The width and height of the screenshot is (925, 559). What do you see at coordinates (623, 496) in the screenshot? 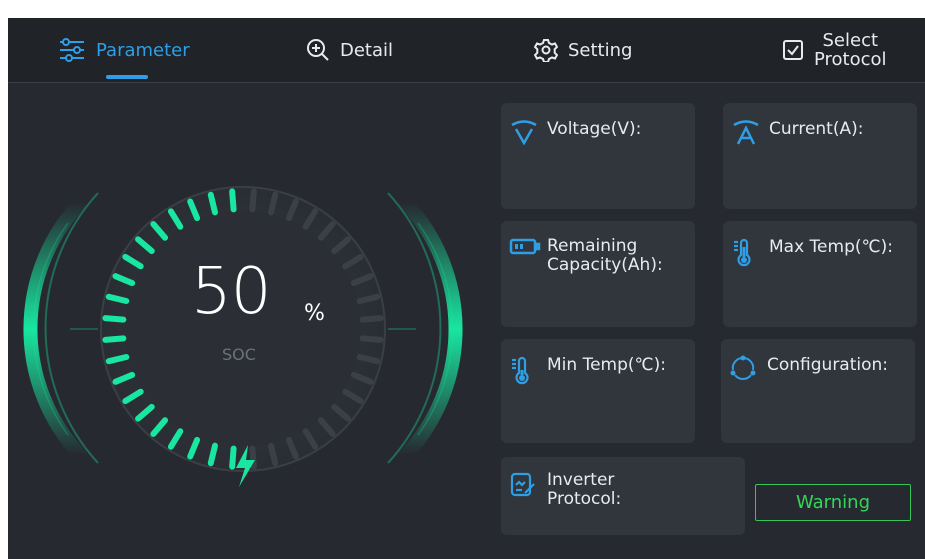
I see `inverter-protocol-card: Inverter Protocol:` at bounding box center [623, 496].